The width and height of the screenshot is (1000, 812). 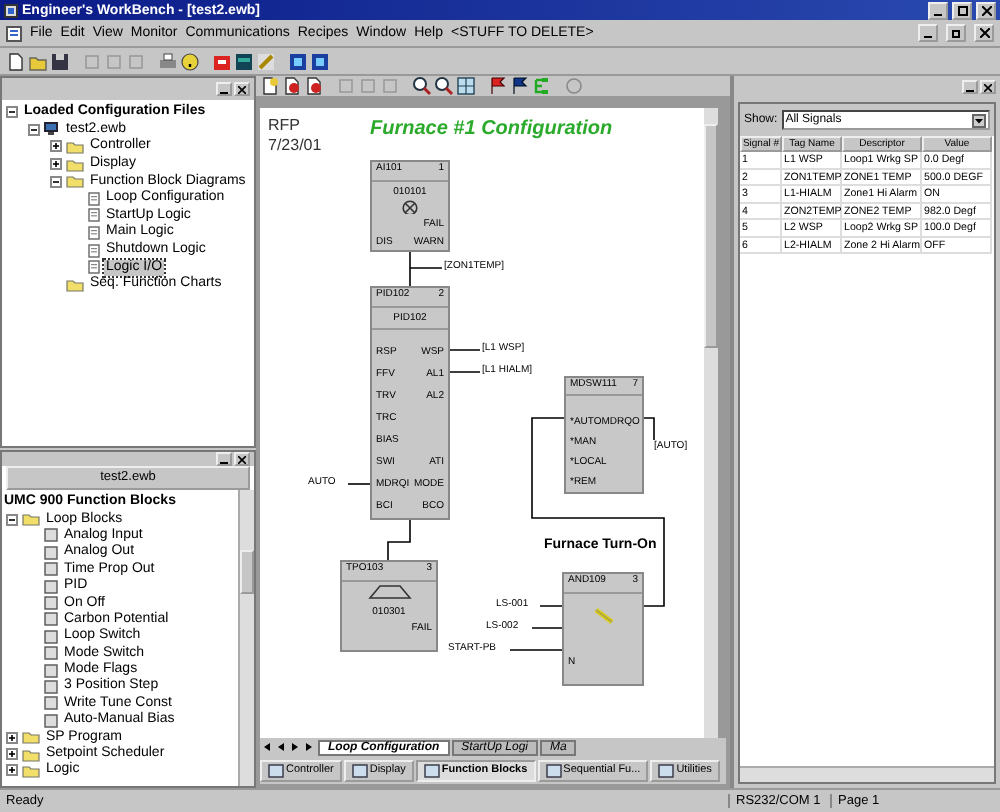 I want to click on pencil-icon, so click(x=603, y=616).